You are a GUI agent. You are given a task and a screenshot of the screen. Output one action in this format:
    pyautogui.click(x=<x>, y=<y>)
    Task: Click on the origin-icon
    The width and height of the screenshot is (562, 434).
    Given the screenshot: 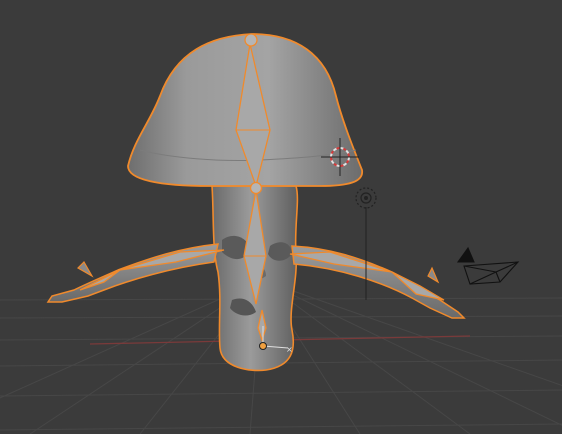 What is the action you would take?
    pyautogui.click(x=263, y=346)
    